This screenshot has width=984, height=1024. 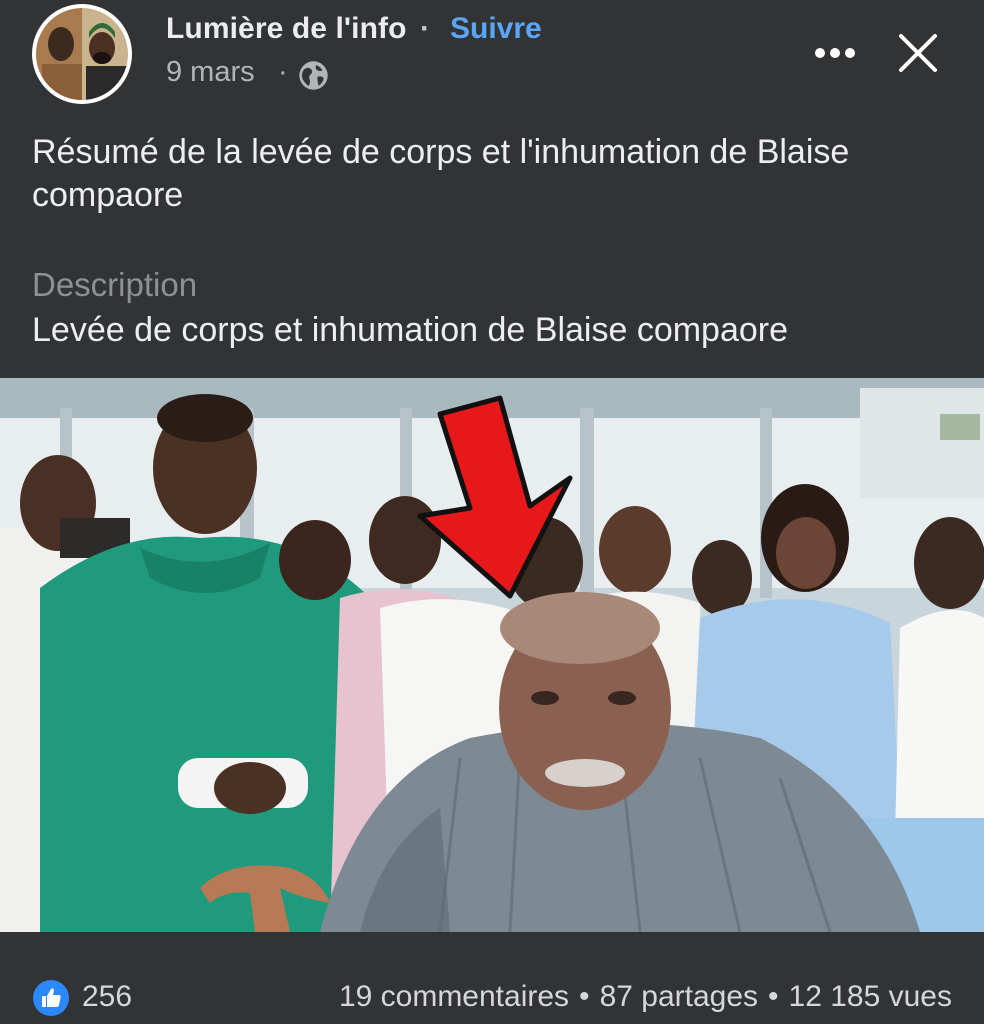 I want to click on like-icon, so click(x=51, y=998).